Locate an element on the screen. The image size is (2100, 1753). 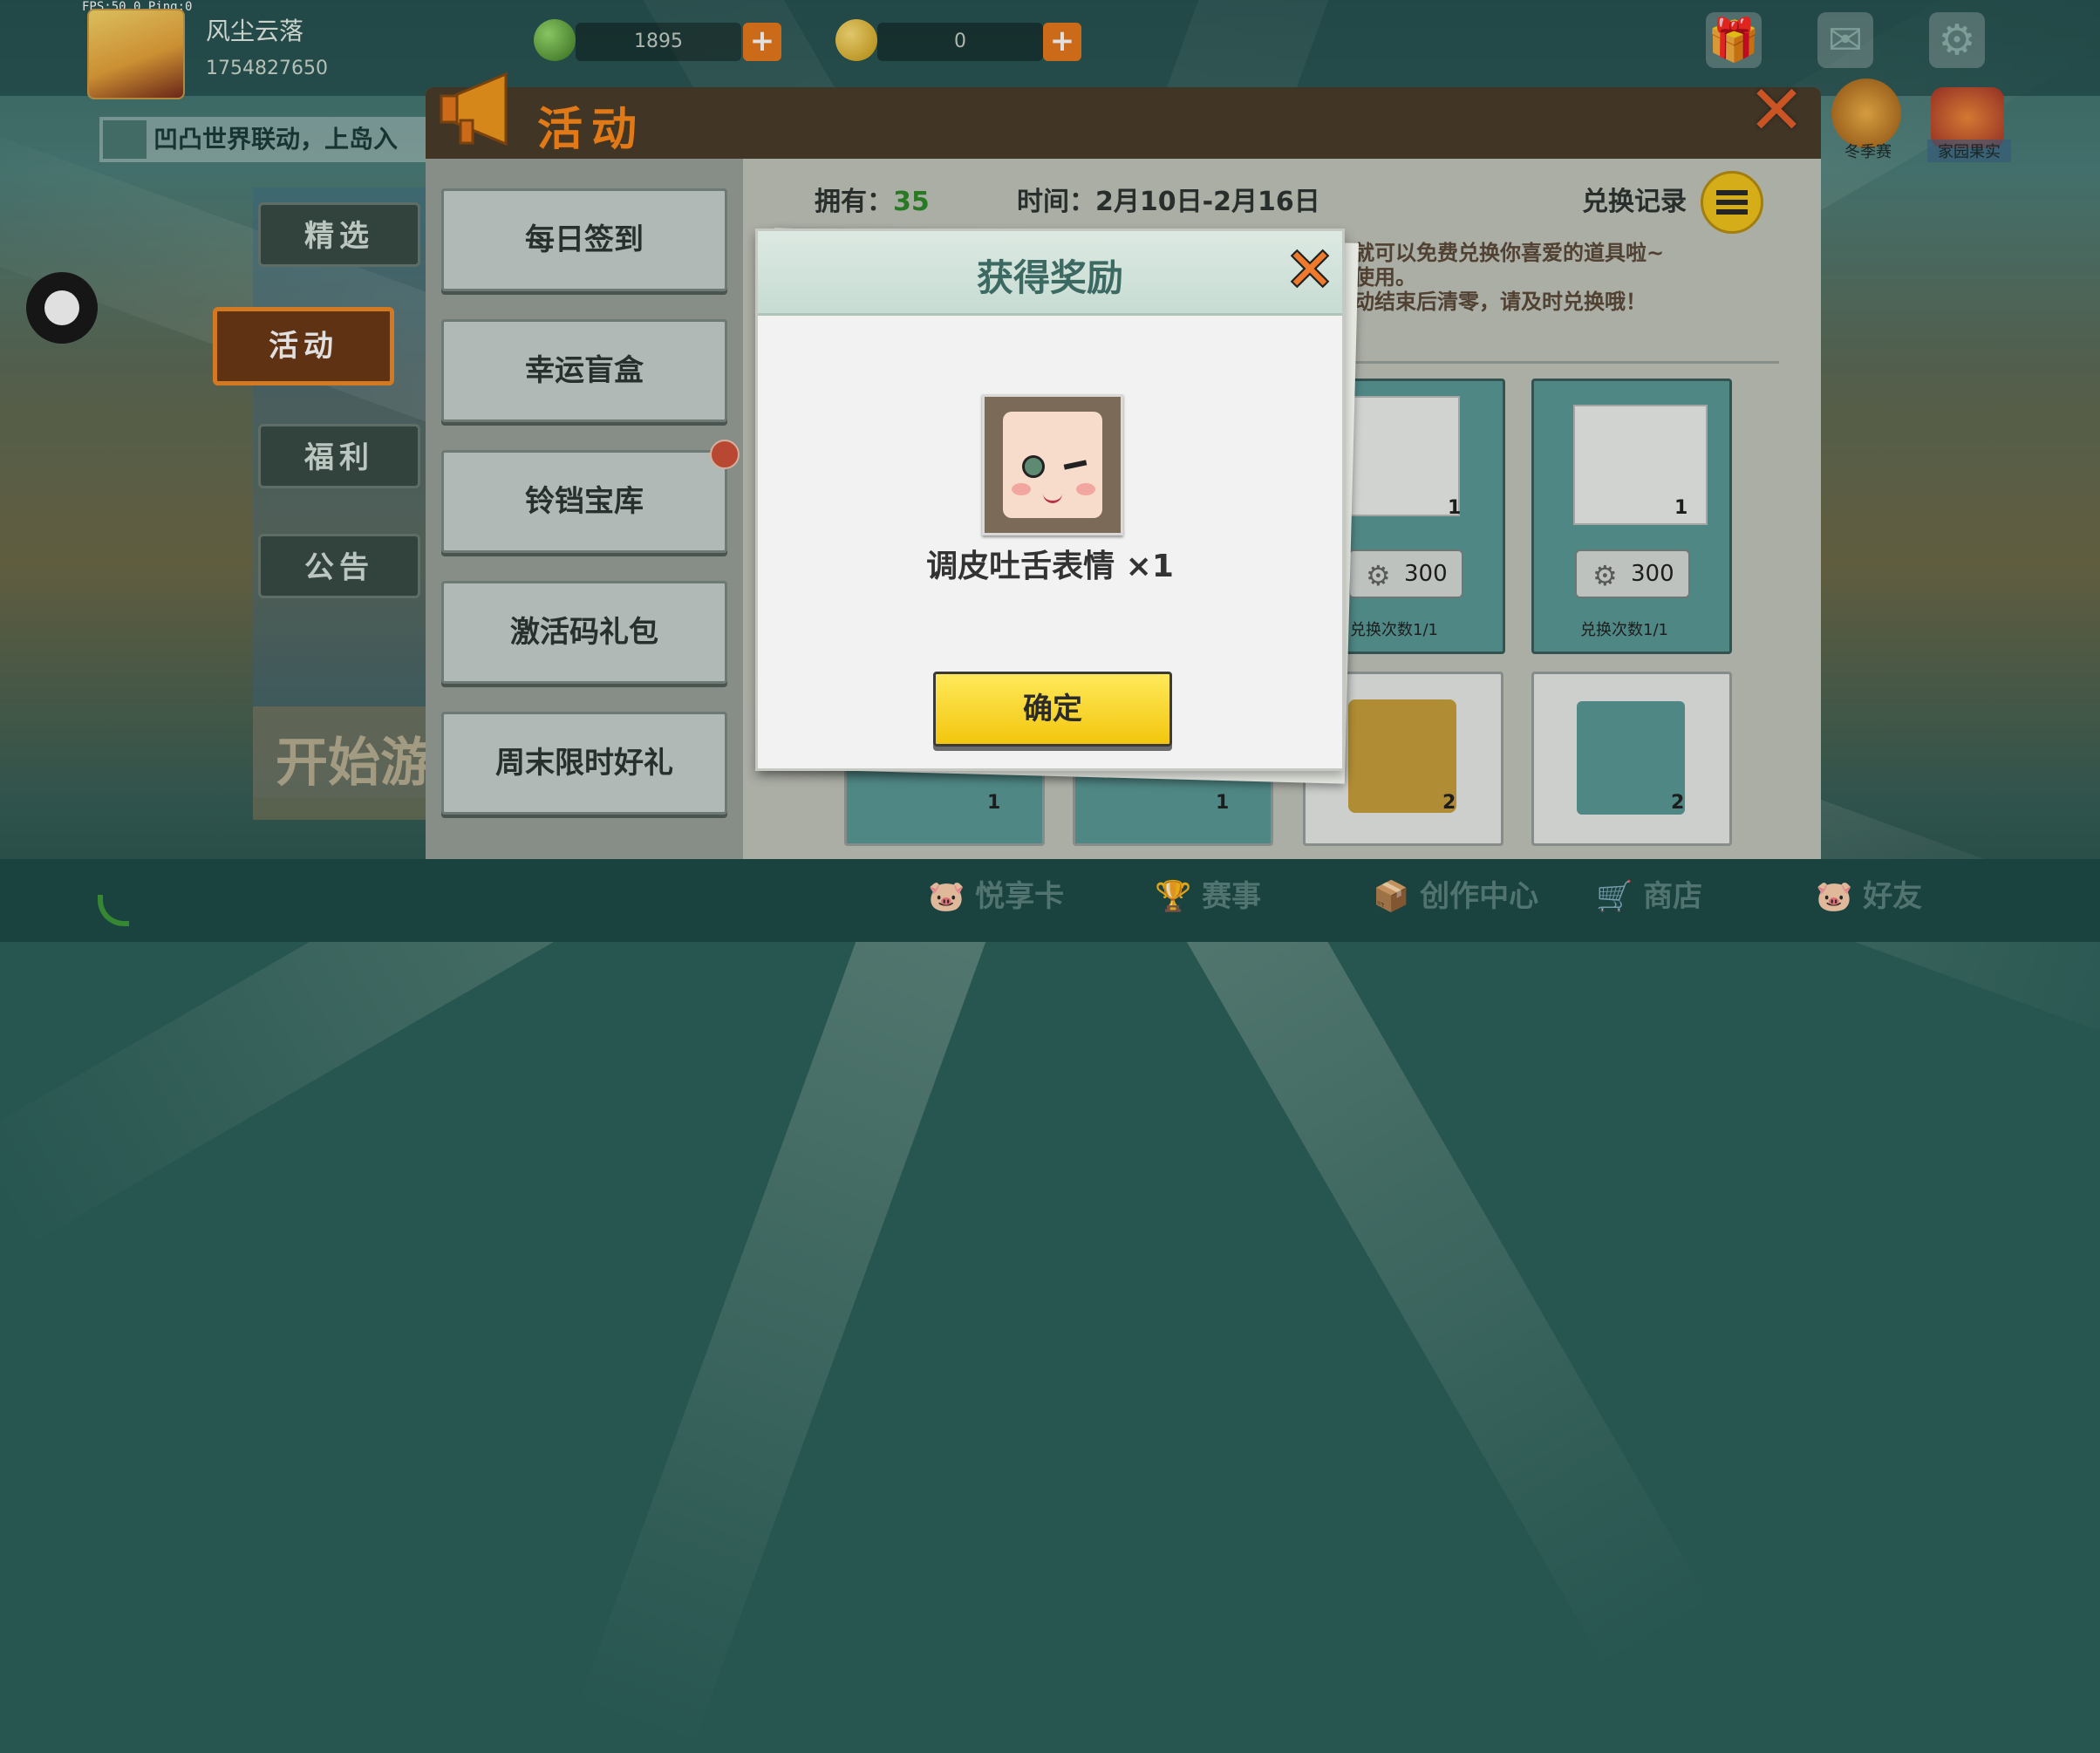
face-eye-wink is located at coordinates (1075, 465).